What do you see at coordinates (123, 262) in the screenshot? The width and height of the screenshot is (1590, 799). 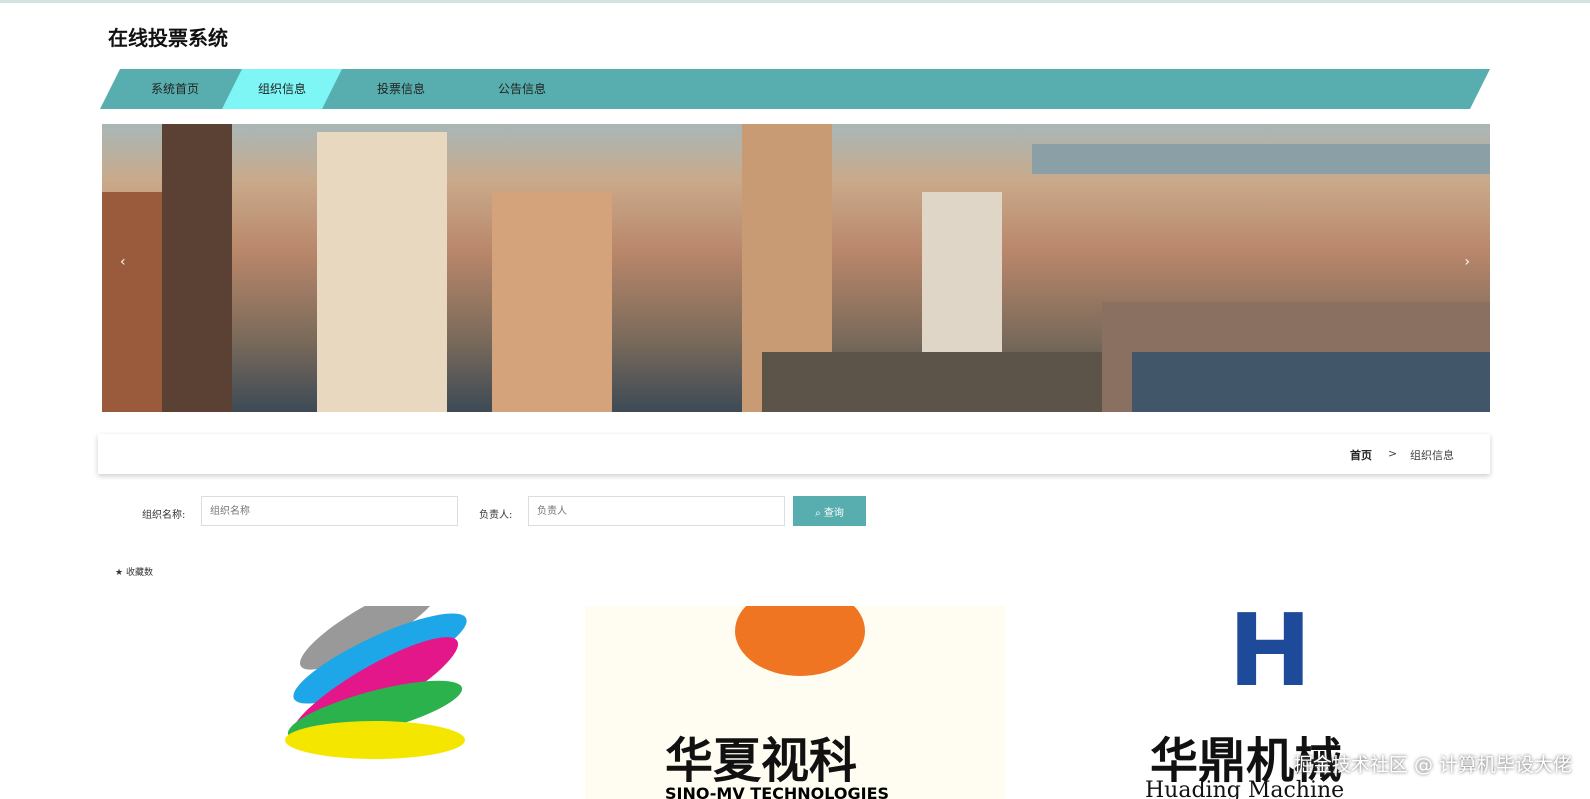 I see `carousel-prev-icon: ‹` at bounding box center [123, 262].